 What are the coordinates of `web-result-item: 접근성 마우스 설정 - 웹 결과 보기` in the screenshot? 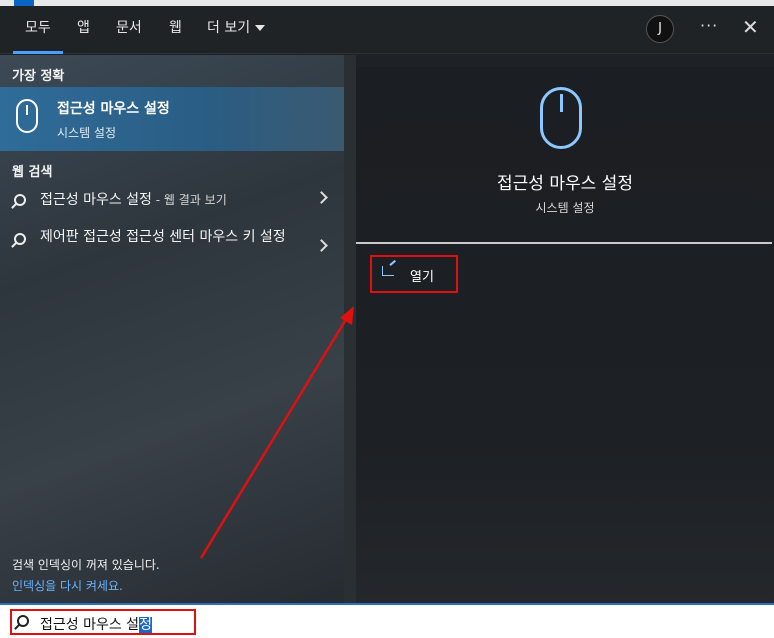 It's located at (172, 200).